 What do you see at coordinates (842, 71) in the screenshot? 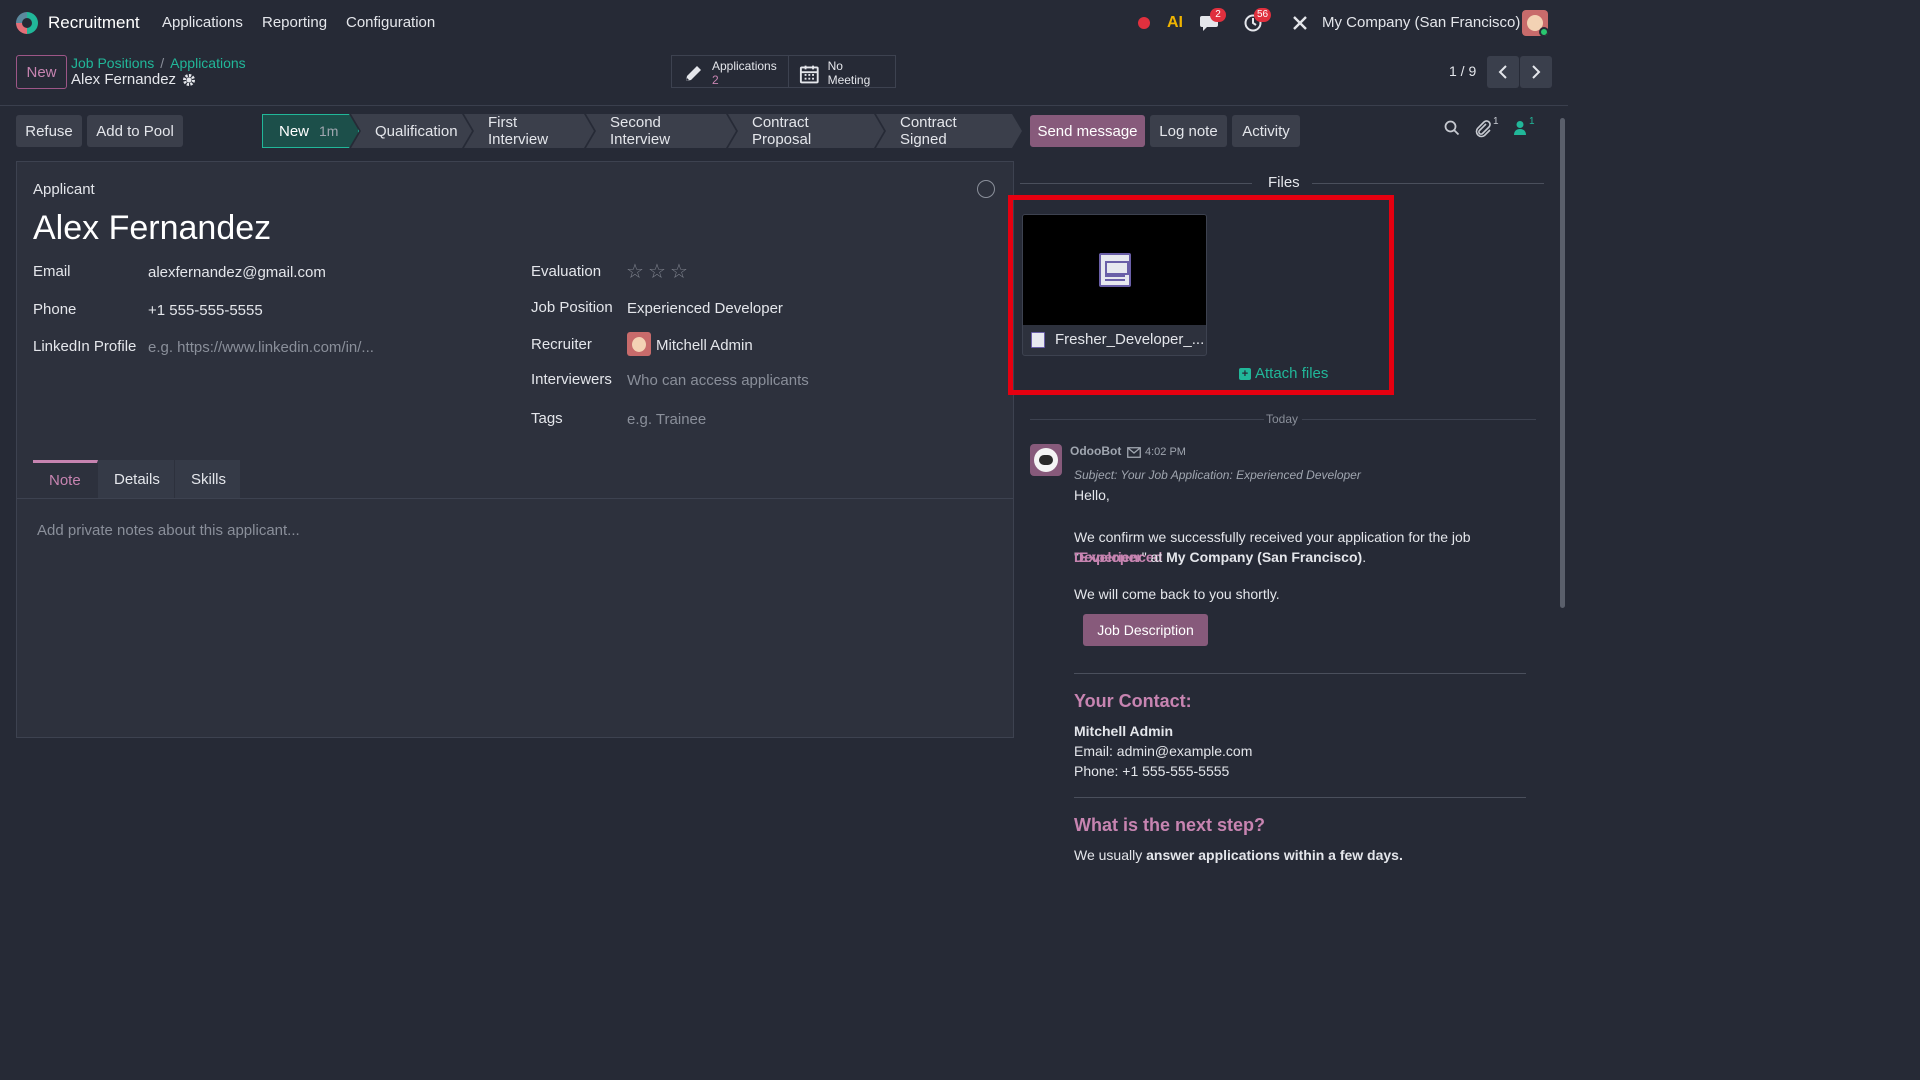
I see `meeting-smart-button: No Meeting` at bounding box center [842, 71].